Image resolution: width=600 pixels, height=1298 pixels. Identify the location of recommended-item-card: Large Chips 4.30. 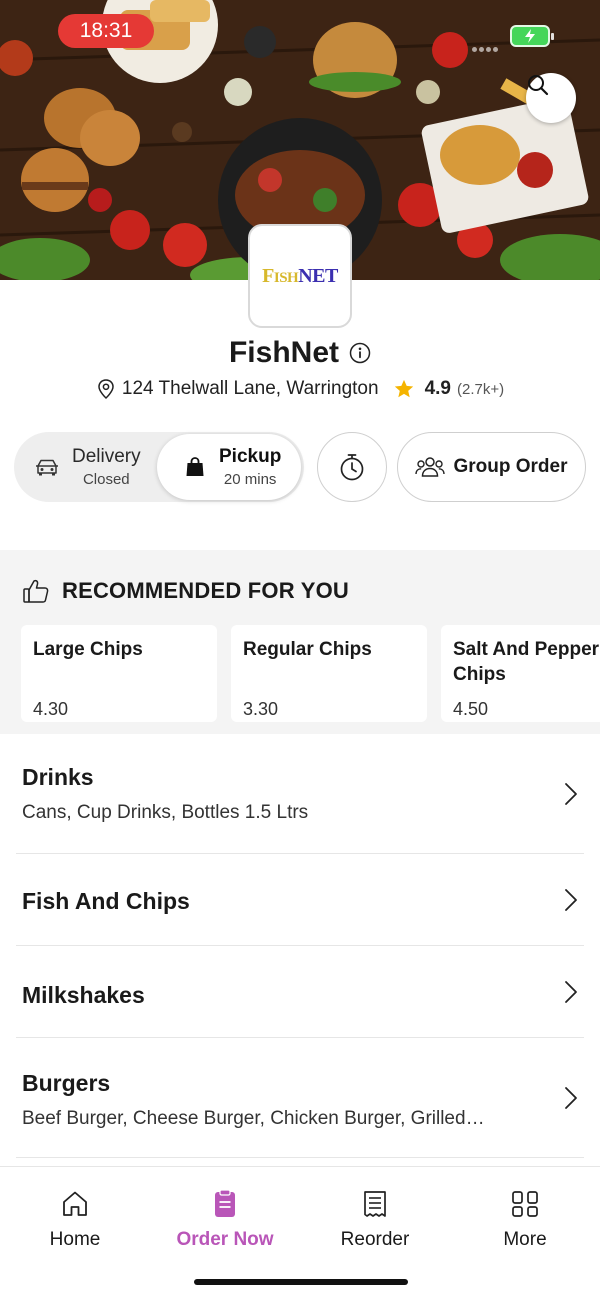
(119, 673).